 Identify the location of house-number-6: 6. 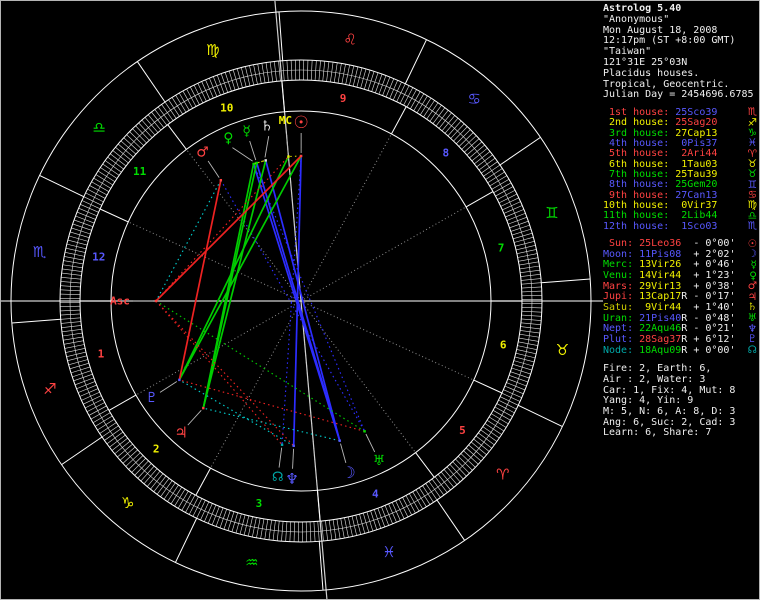
(503, 345).